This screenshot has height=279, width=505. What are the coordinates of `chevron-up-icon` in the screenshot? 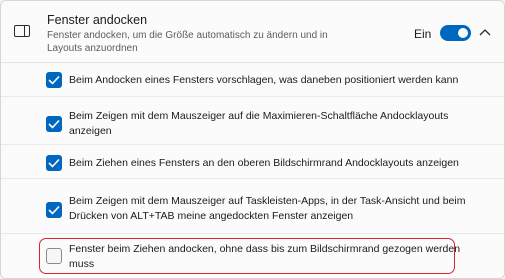 It's located at (485, 33).